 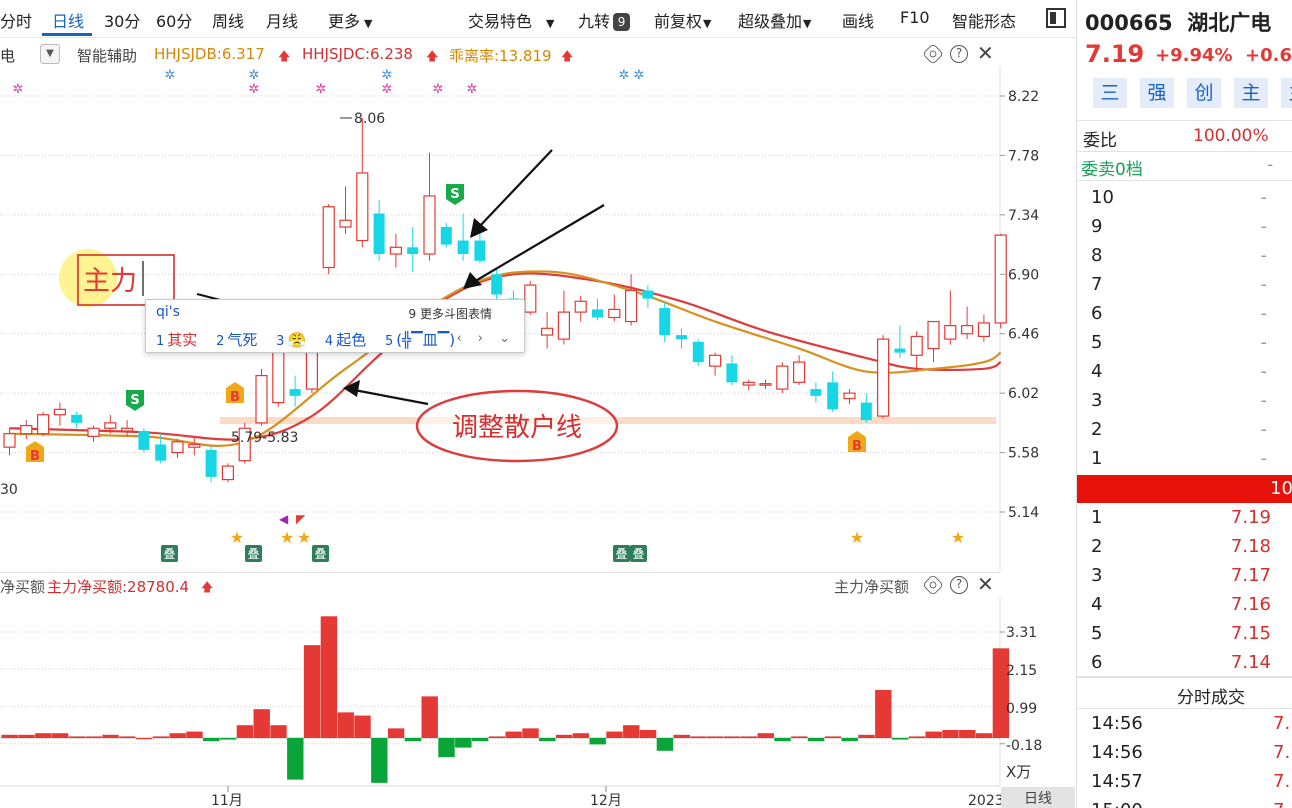 What do you see at coordinates (291, 340) in the screenshot?
I see `ime-candidate-3: 3 😤` at bounding box center [291, 340].